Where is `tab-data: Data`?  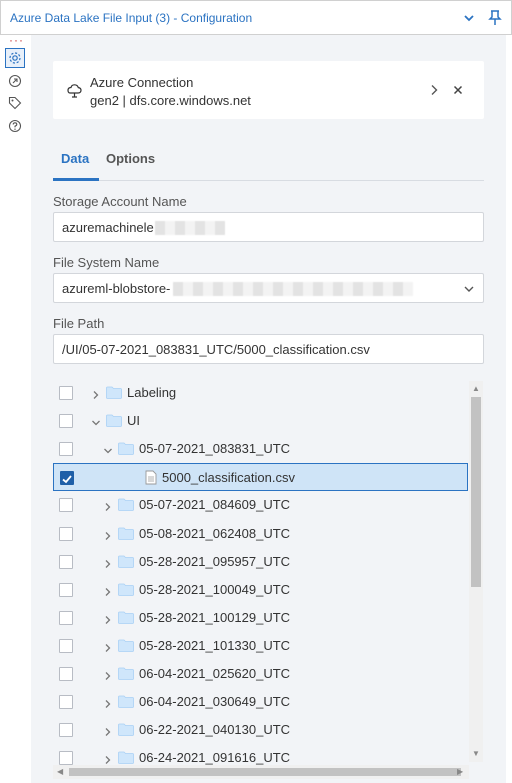 tab-data: Data is located at coordinates (75, 158).